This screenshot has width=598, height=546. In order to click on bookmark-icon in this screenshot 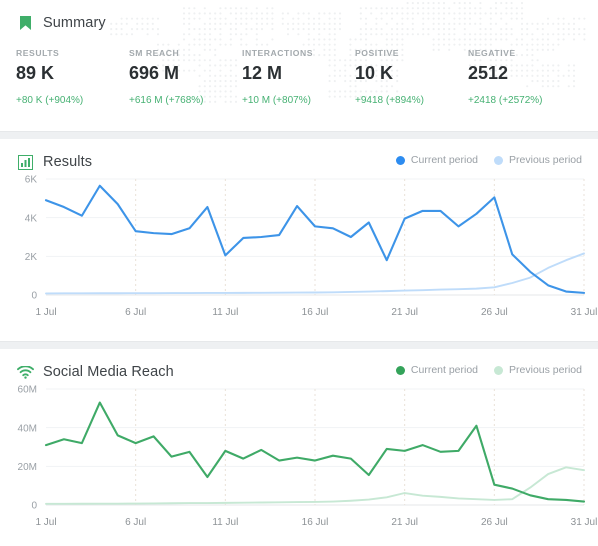, I will do `click(25, 23)`.